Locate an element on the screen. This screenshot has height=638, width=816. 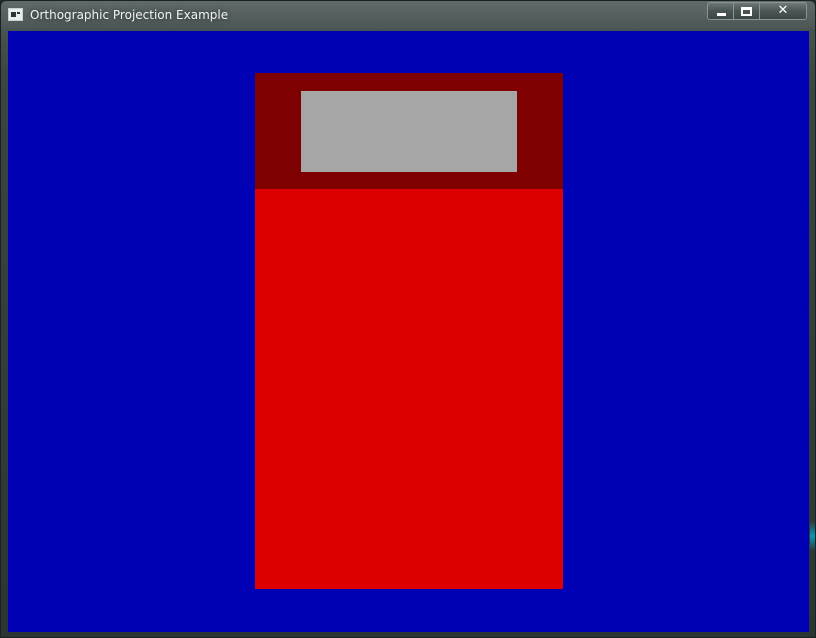
minimize-button is located at coordinates (720, 11).